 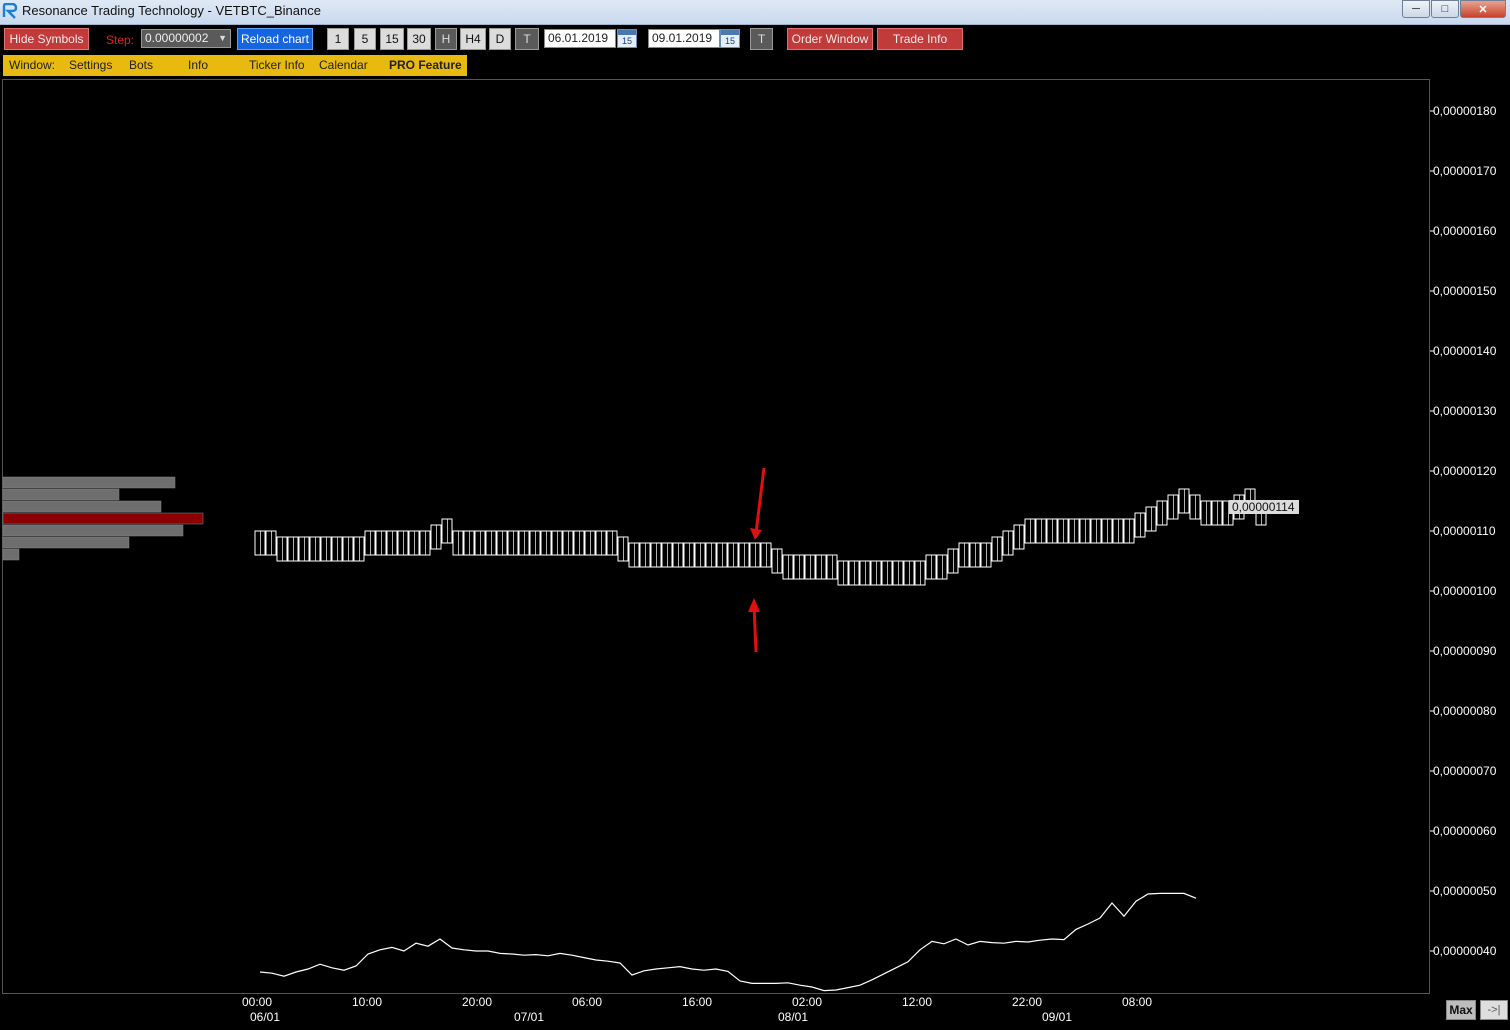 I want to click on x-tick-time-label: 08:00, so click(x=1137, y=1002).